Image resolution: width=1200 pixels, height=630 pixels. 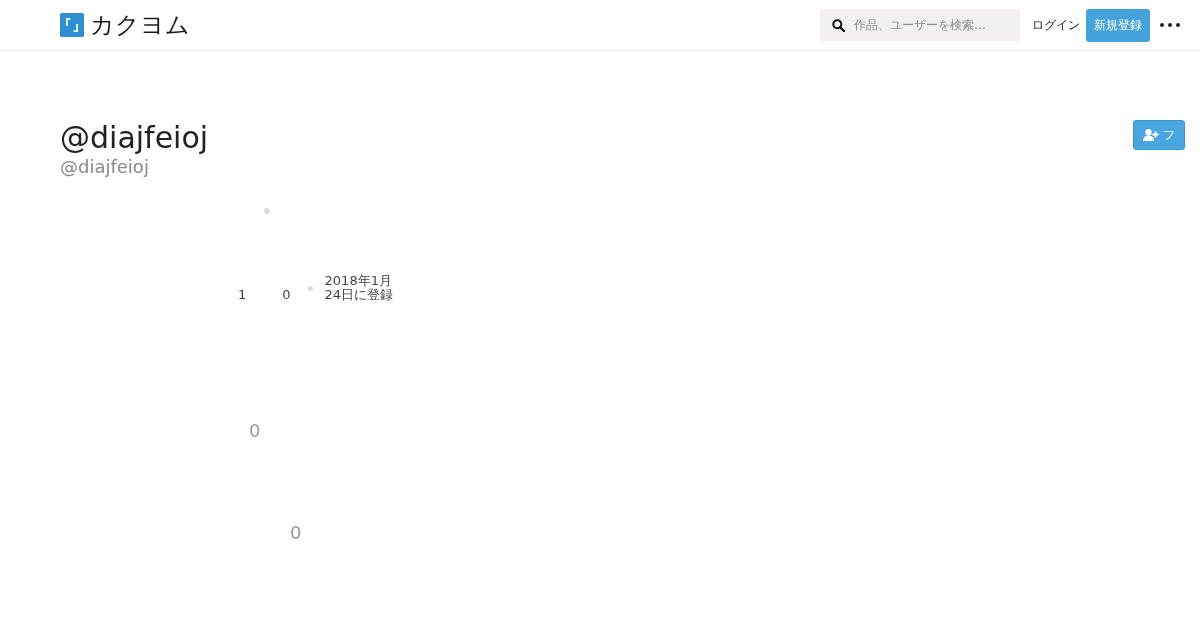 I want to click on user-plus-icon, so click(x=1151, y=135).